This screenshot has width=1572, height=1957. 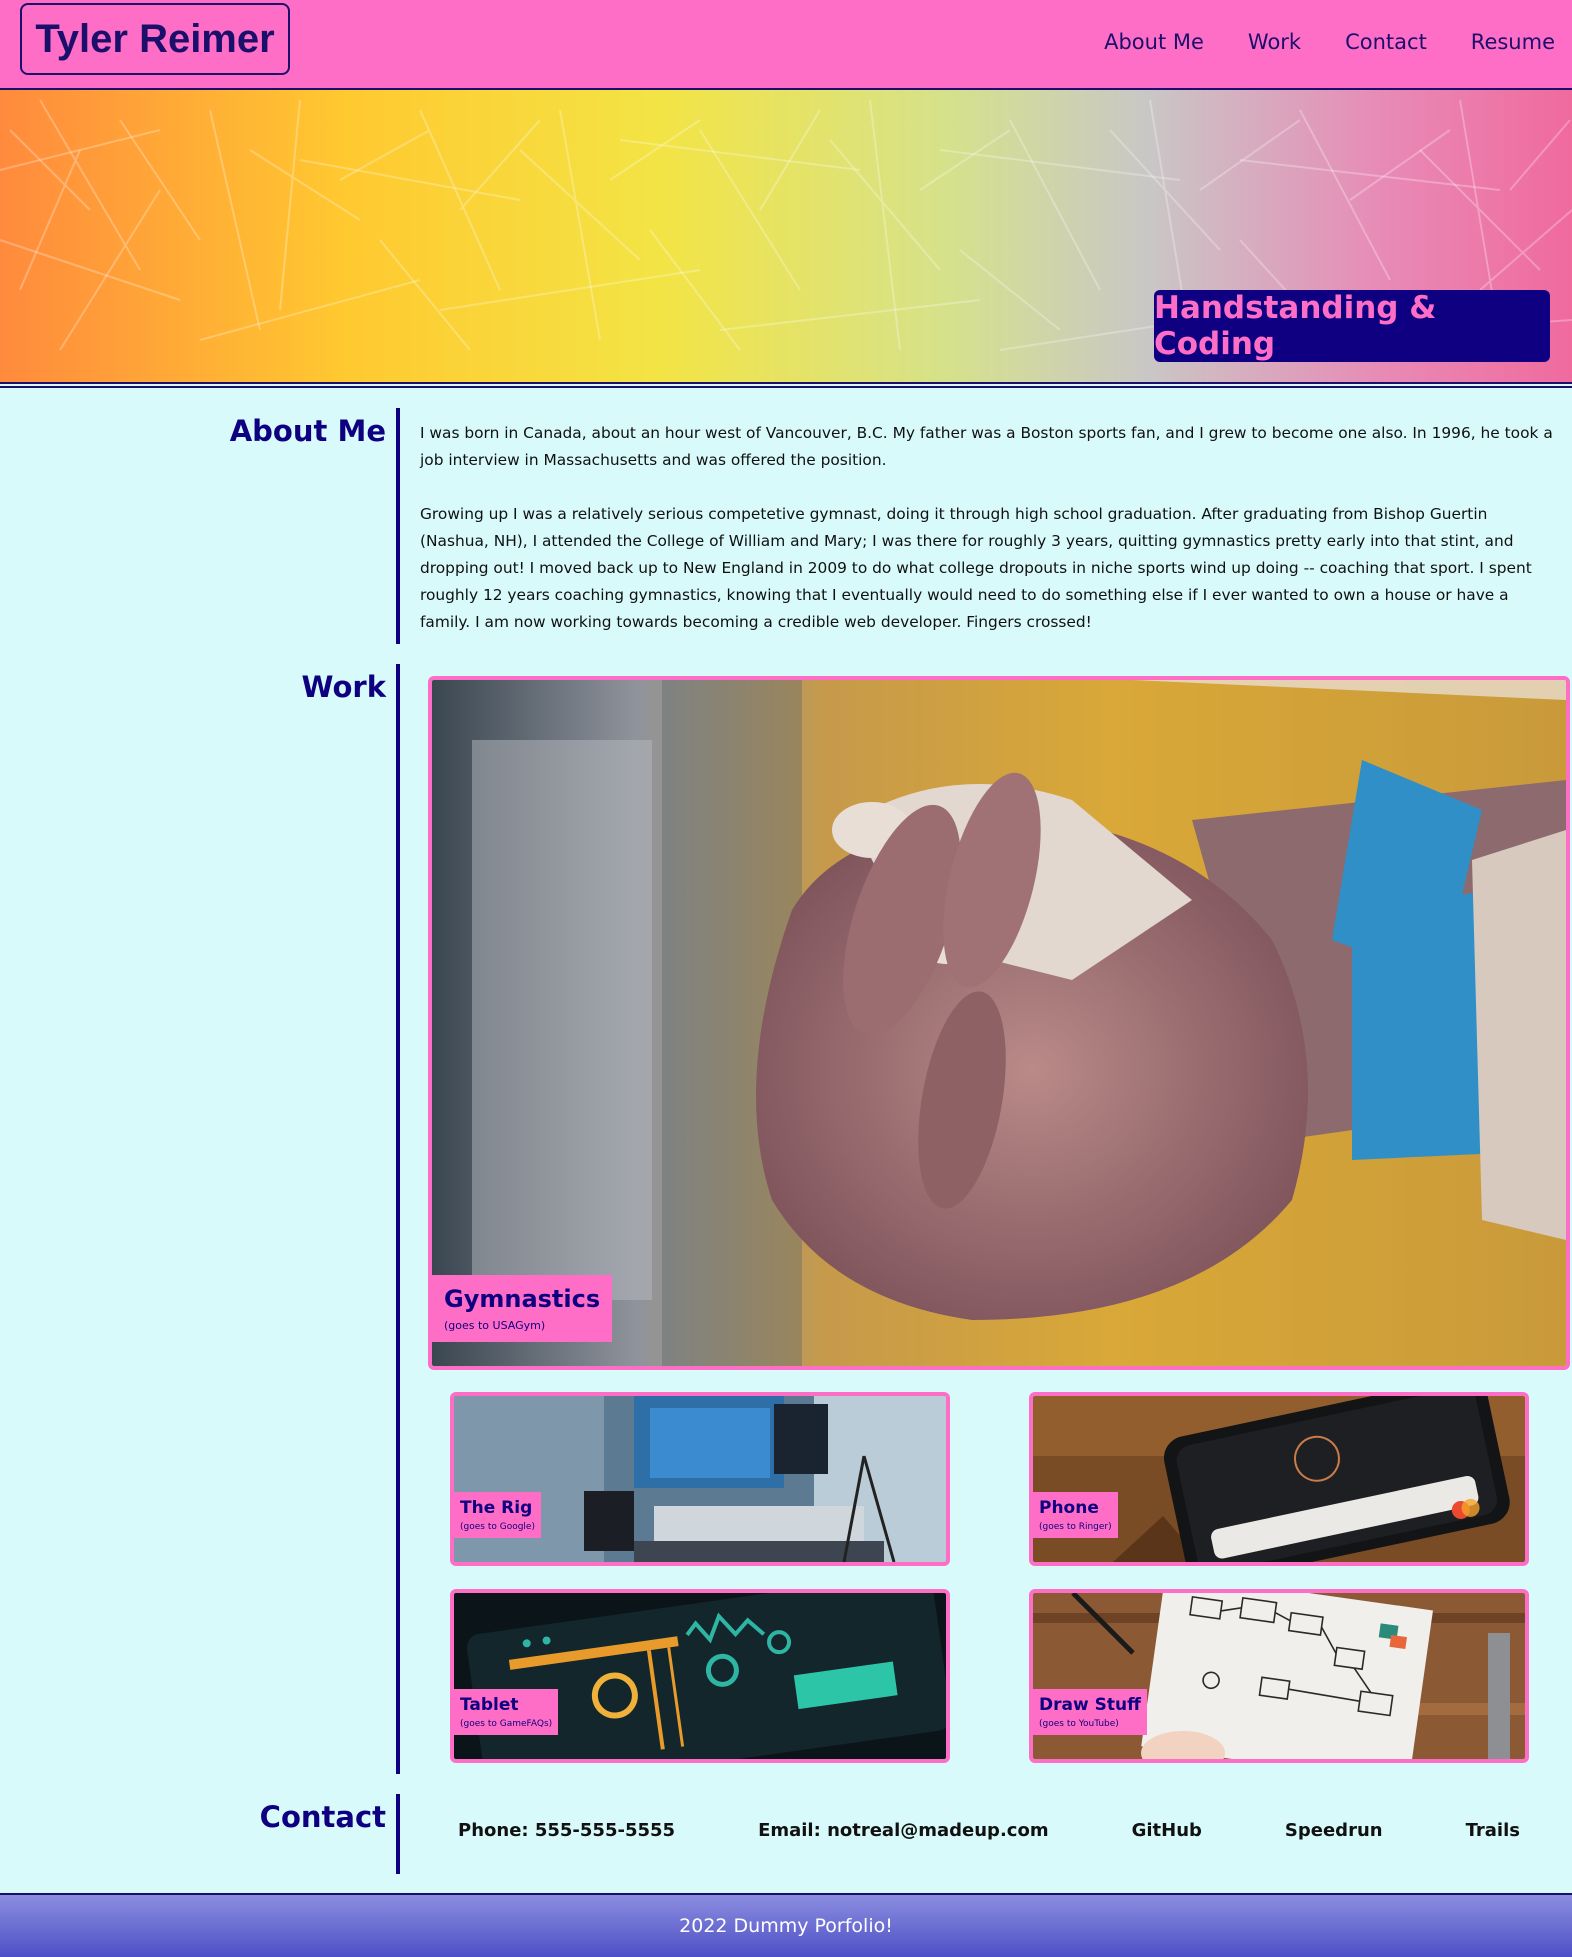 What do you see at coordinates (495, 1325) in the screenshot?
I see `featured-work-subtitle: (goes to USAGym)` at bounding box center [495, 1325].